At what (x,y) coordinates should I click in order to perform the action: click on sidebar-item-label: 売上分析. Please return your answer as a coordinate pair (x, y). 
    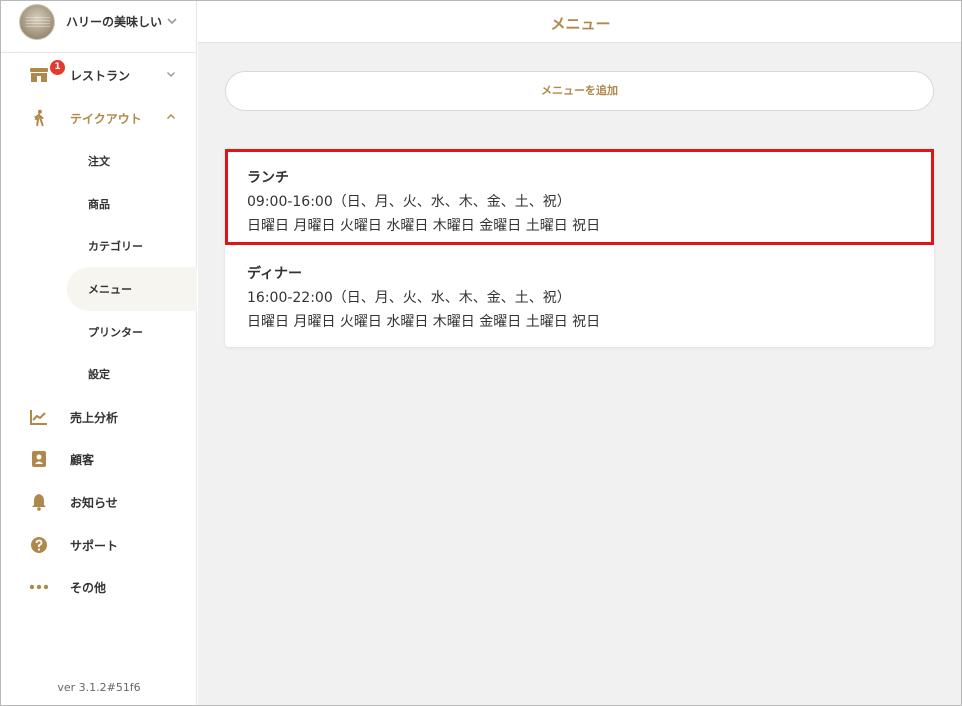
    Looking at the image, I should click on (94, 418).